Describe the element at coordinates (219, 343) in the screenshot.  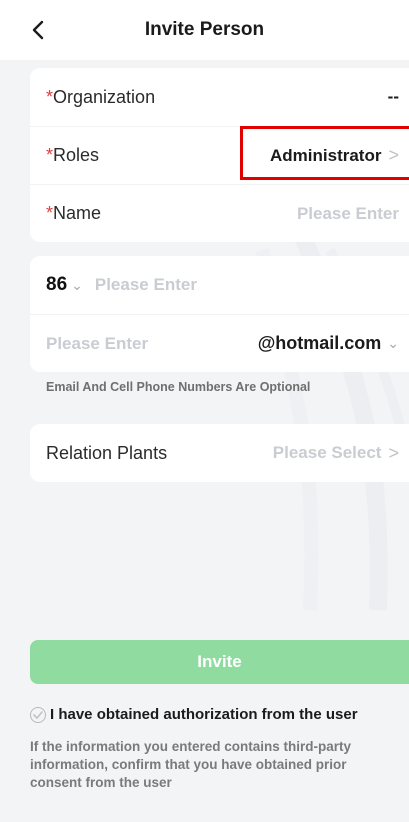
I see `email-row: Please Enter @hotmail.com ⌄` at that location.